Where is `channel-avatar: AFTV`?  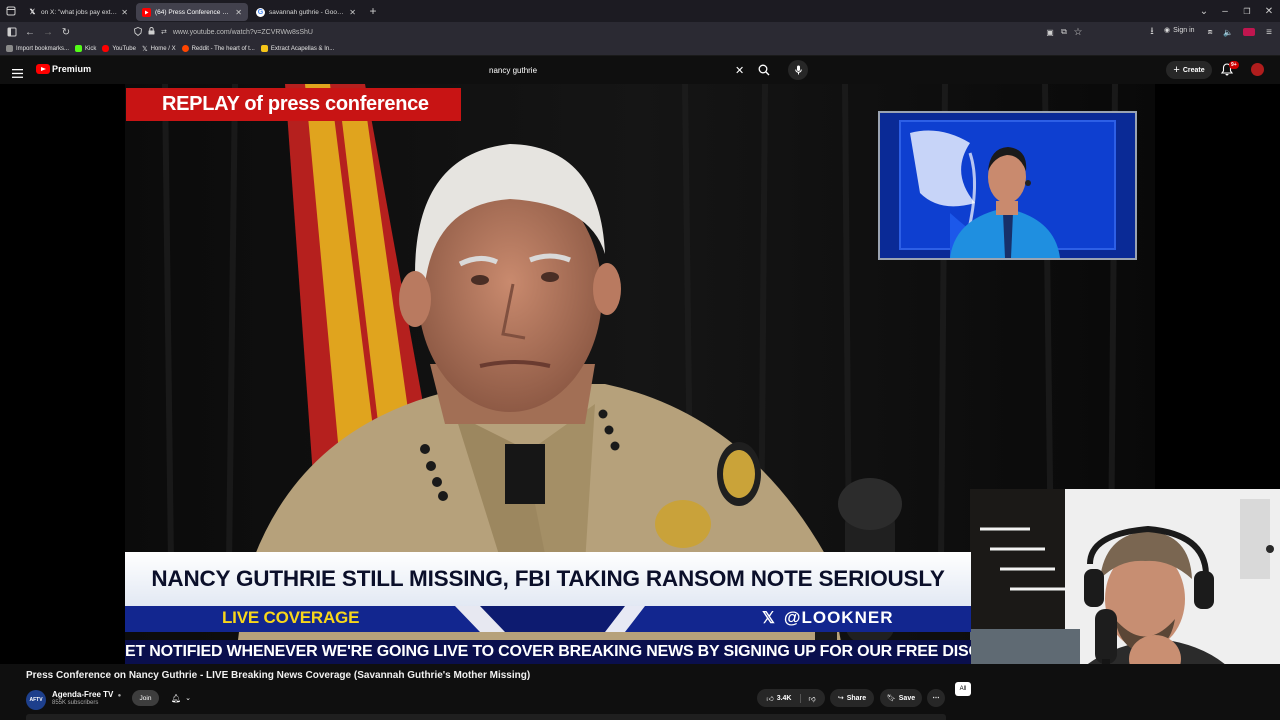 channel-avatar: AFTV is located at coordinates (36, 700).